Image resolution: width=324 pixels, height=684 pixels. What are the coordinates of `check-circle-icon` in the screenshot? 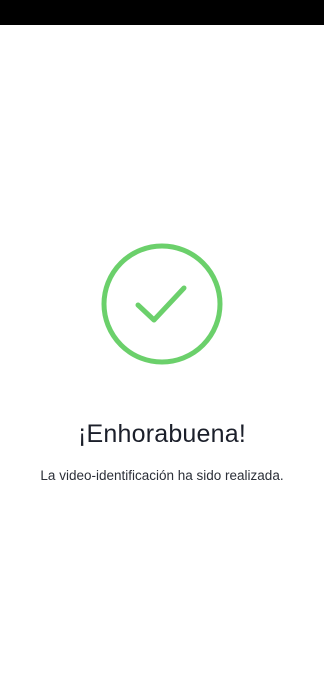 It's located at (162, 304).